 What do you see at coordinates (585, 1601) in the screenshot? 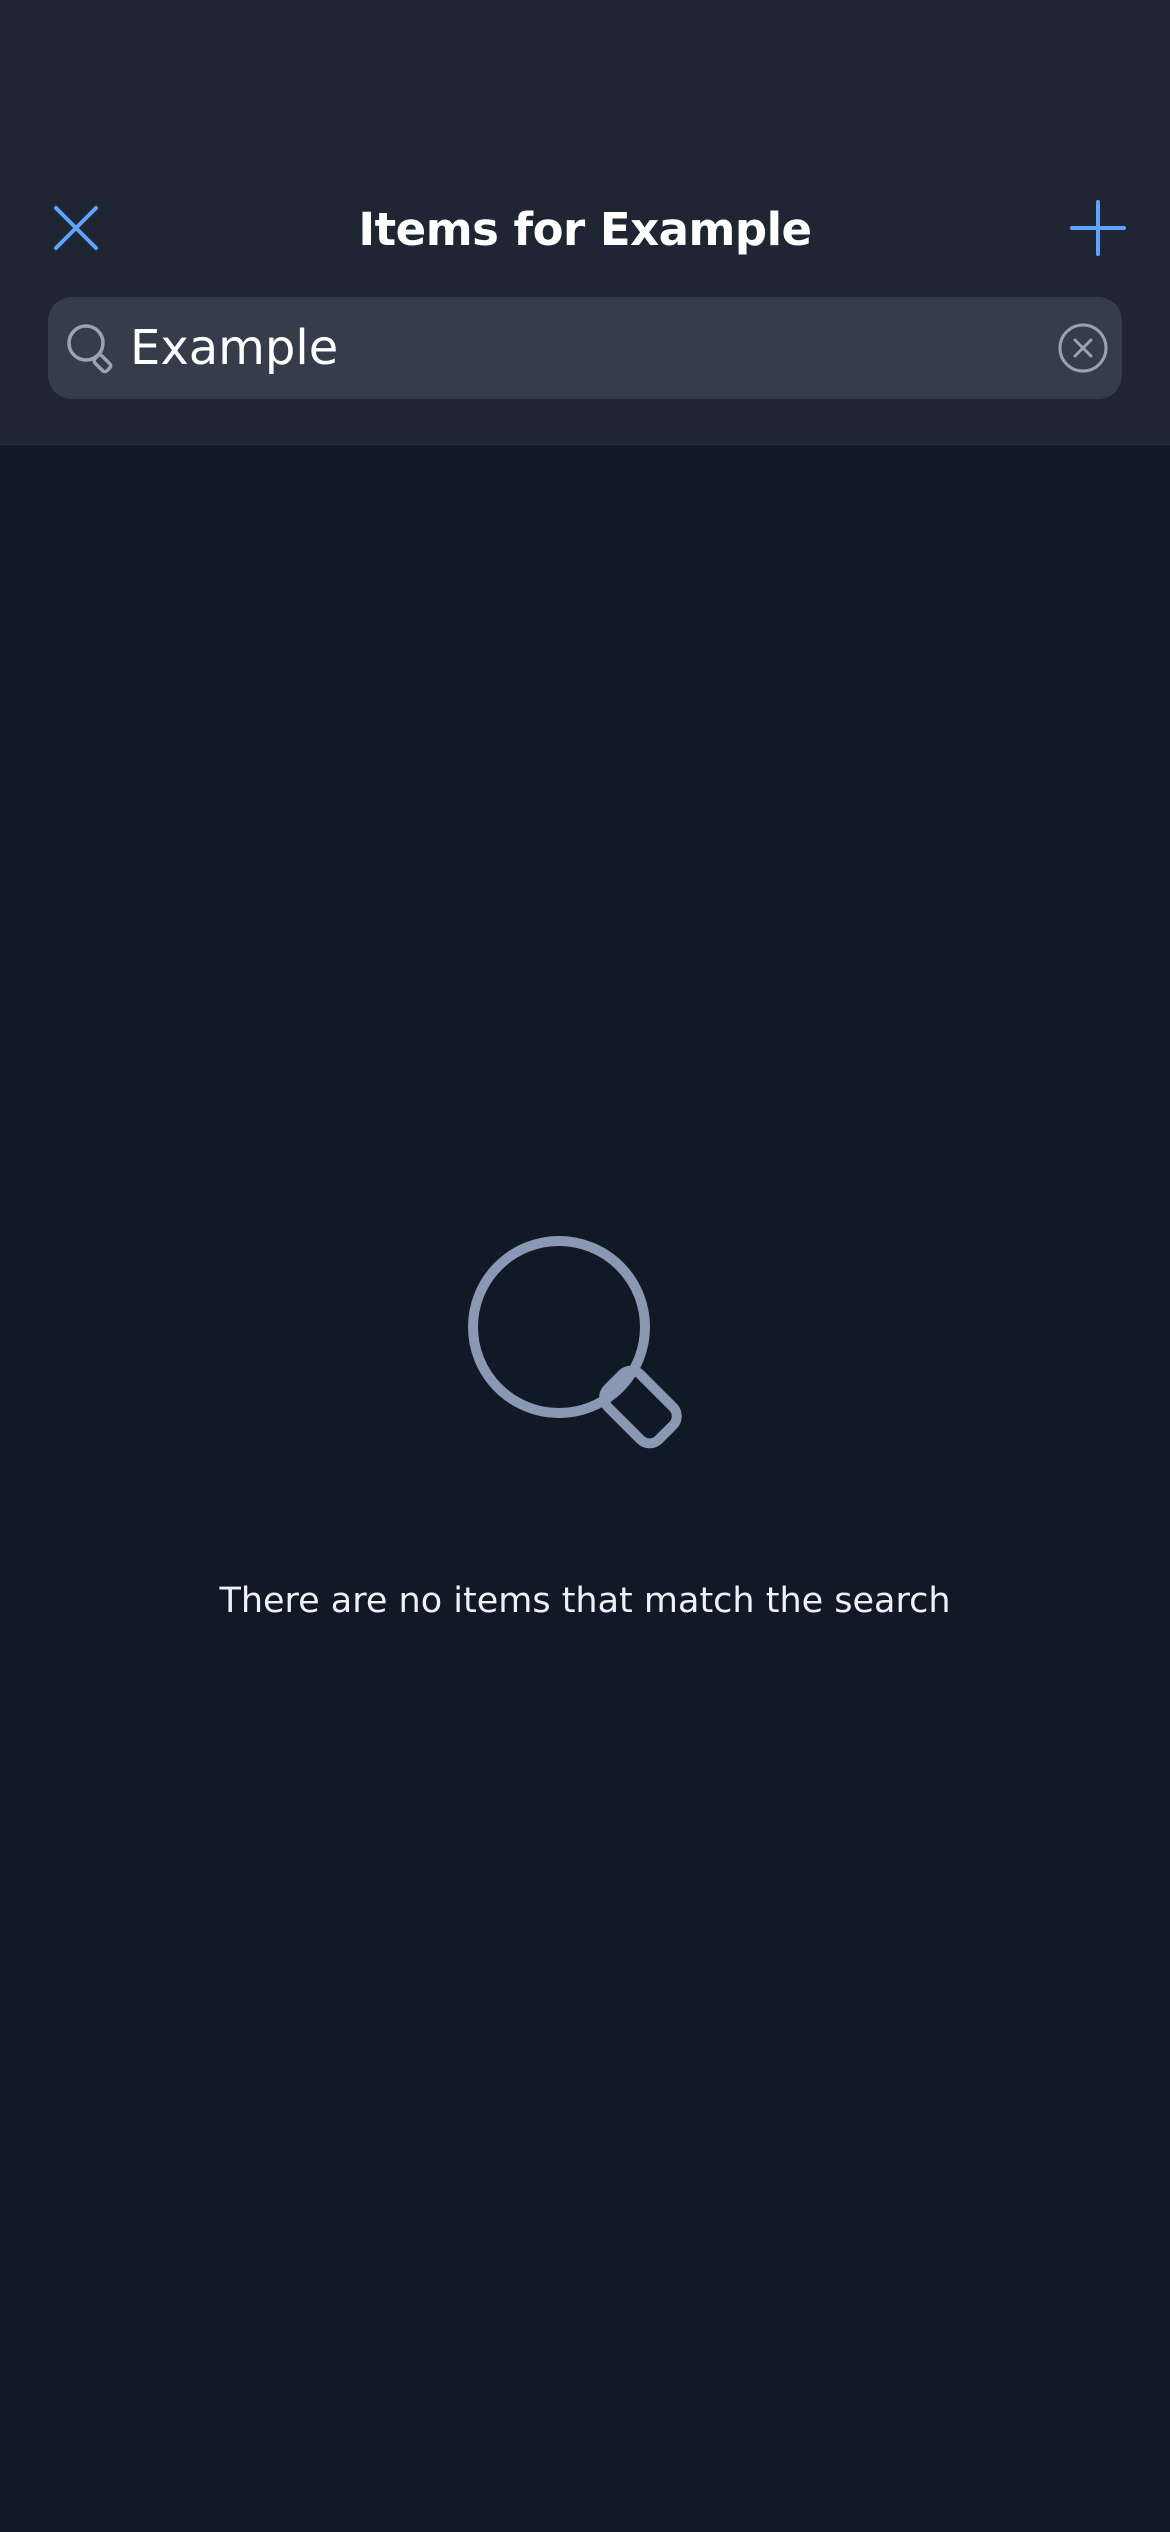
I see `empty-state-message: There are no items that match the search` at bounding box center [585, 1601].